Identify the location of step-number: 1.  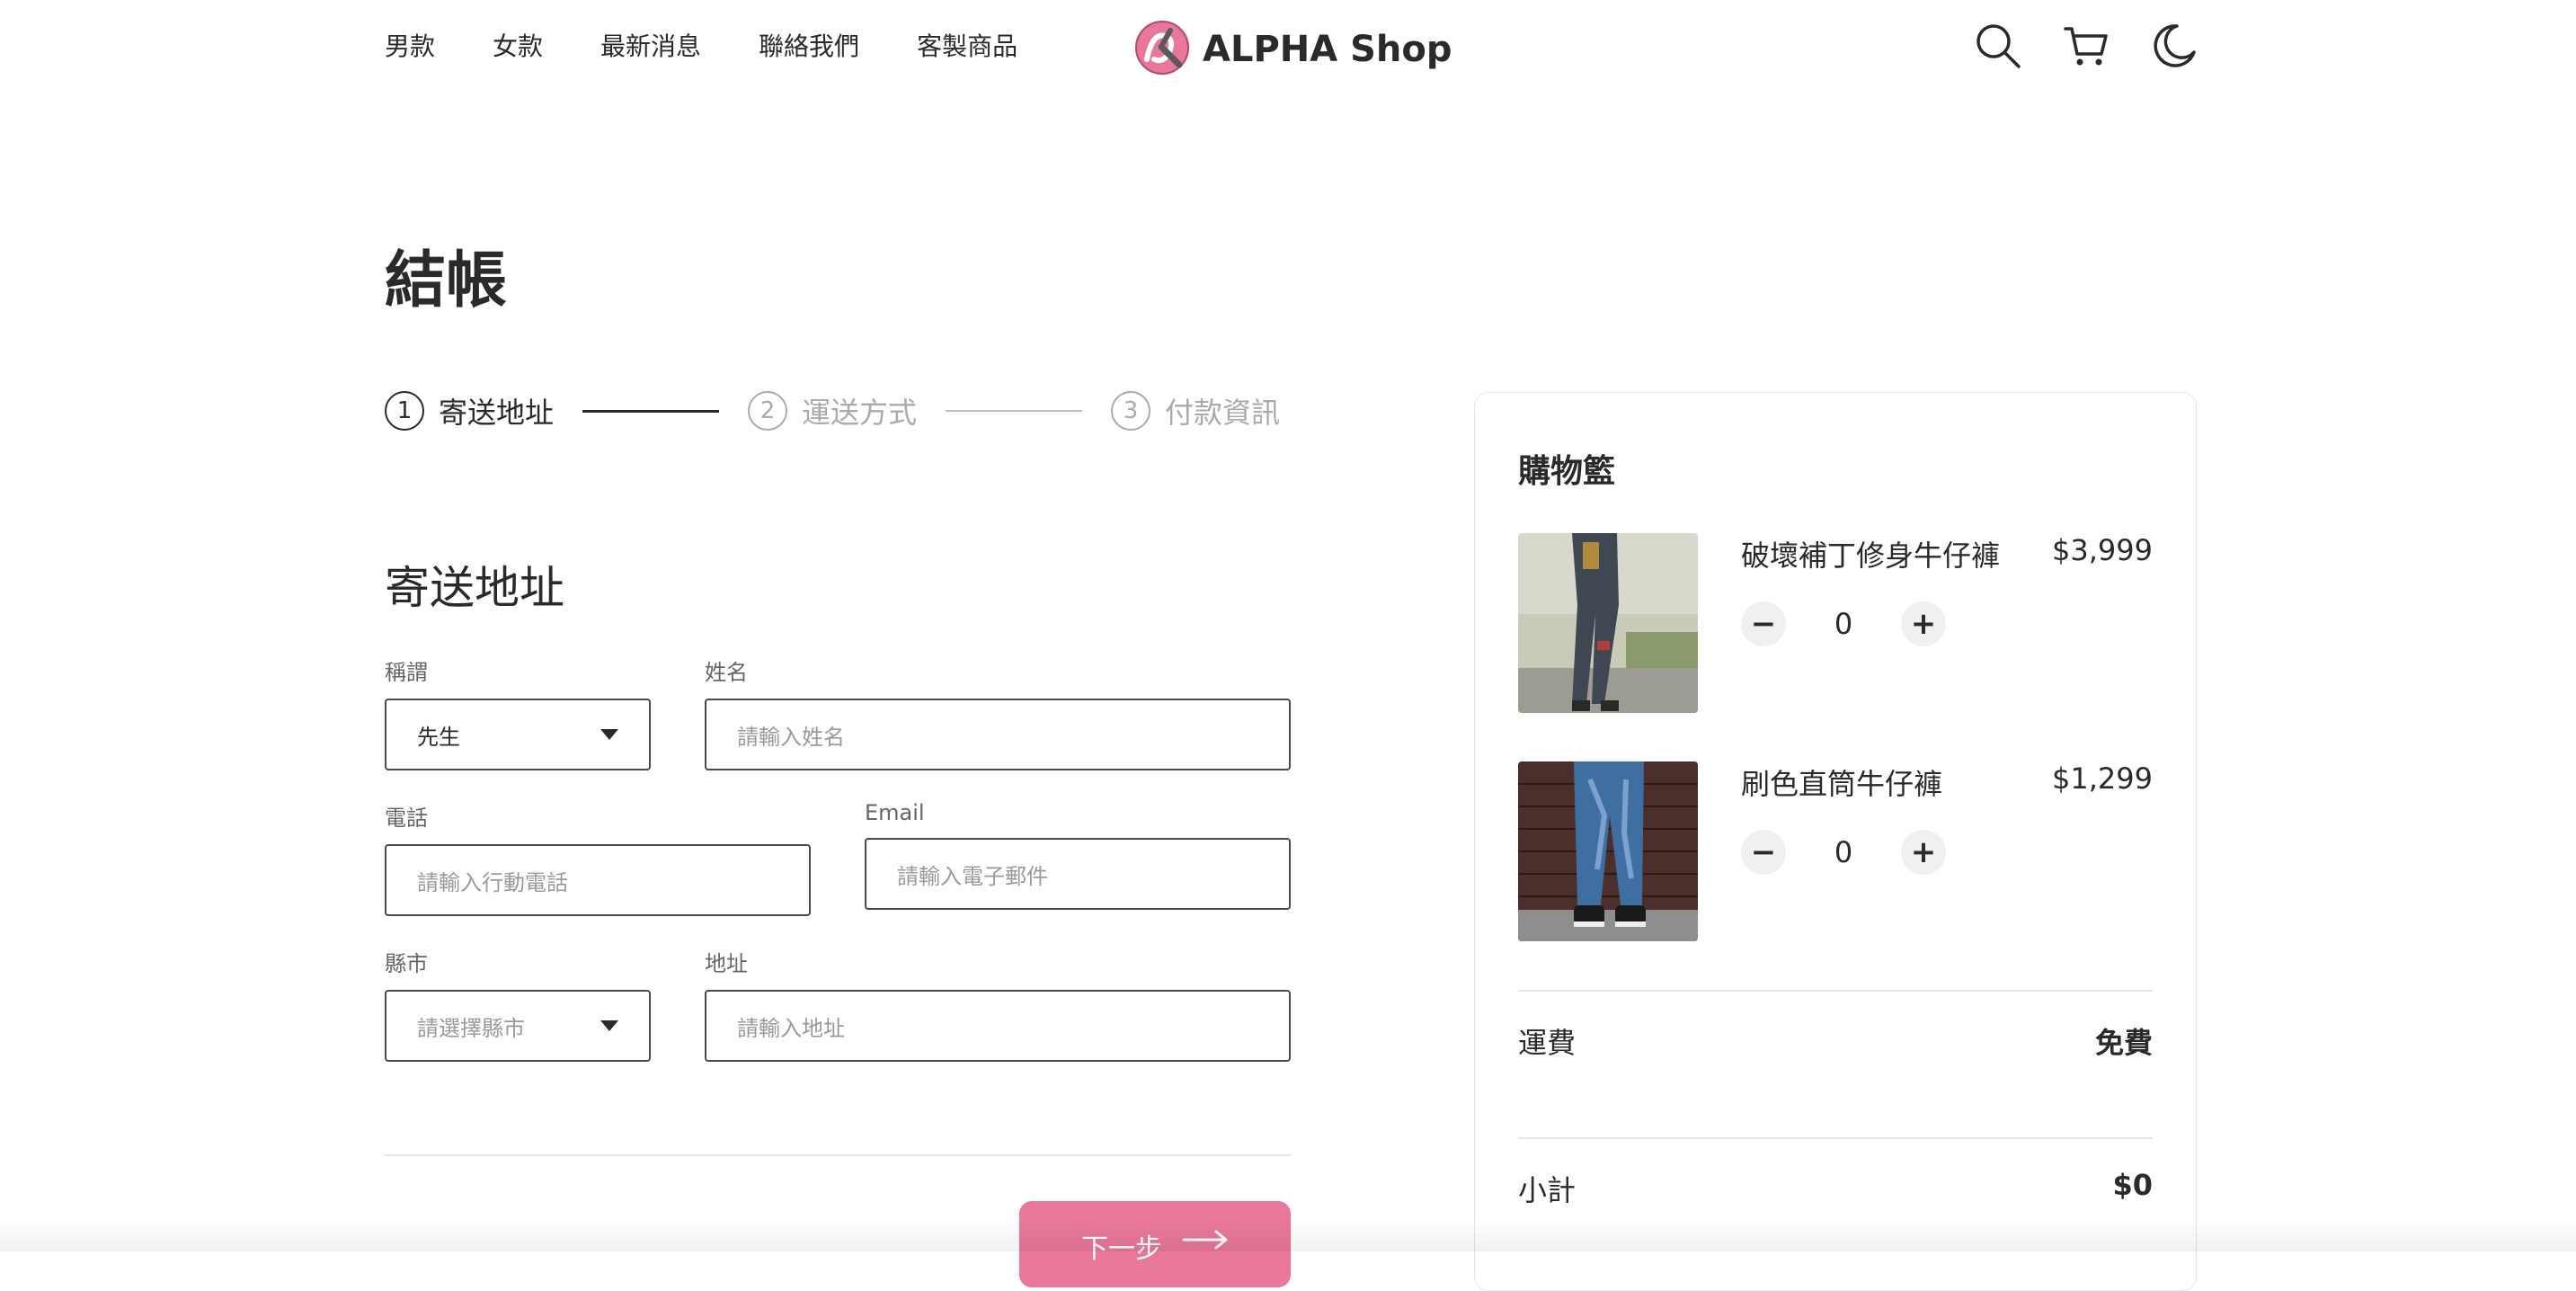
(404, 411).